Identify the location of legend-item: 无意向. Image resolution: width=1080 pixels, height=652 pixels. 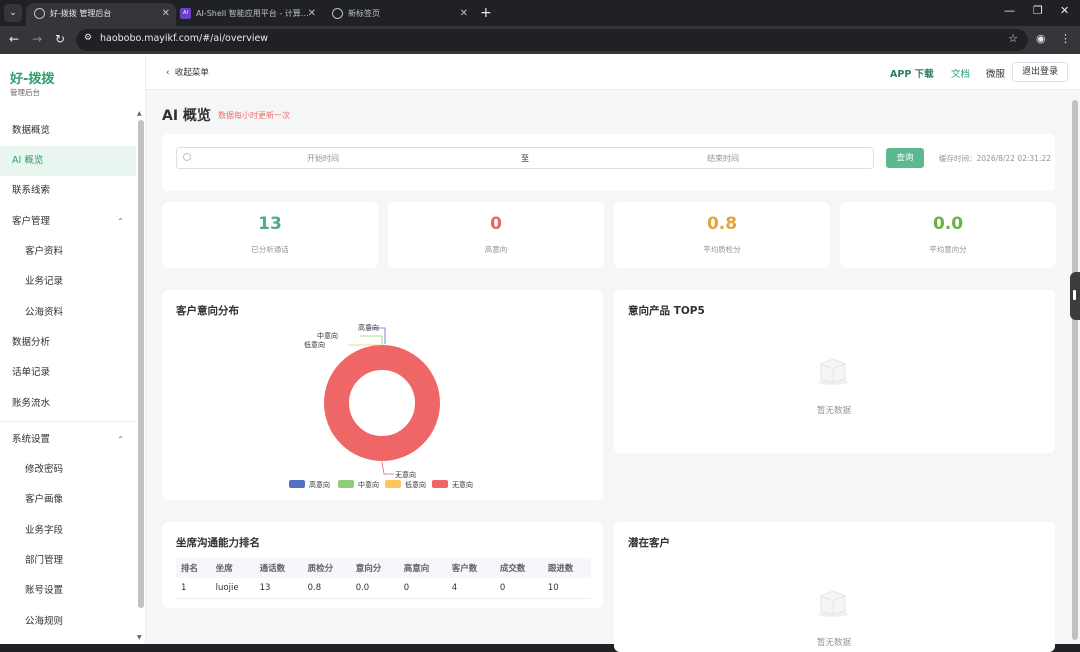
(452, 484).